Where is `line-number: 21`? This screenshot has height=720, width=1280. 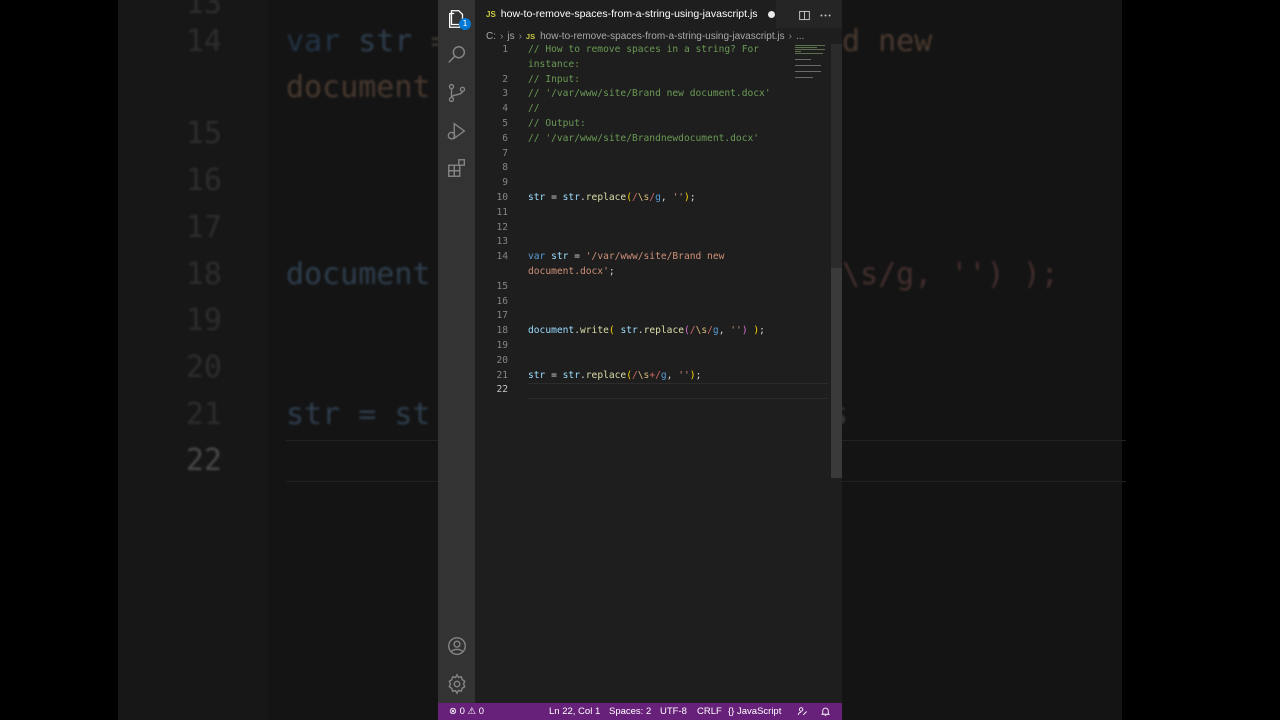 line-number: 21 is located at coordinates (502, 375).